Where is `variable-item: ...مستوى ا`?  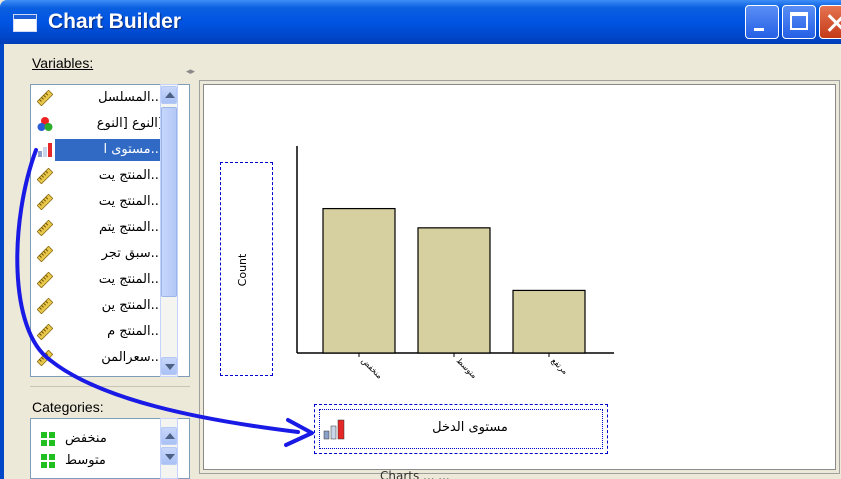 variable-item: ...مستوى ا is located at coordinates (99, 150).